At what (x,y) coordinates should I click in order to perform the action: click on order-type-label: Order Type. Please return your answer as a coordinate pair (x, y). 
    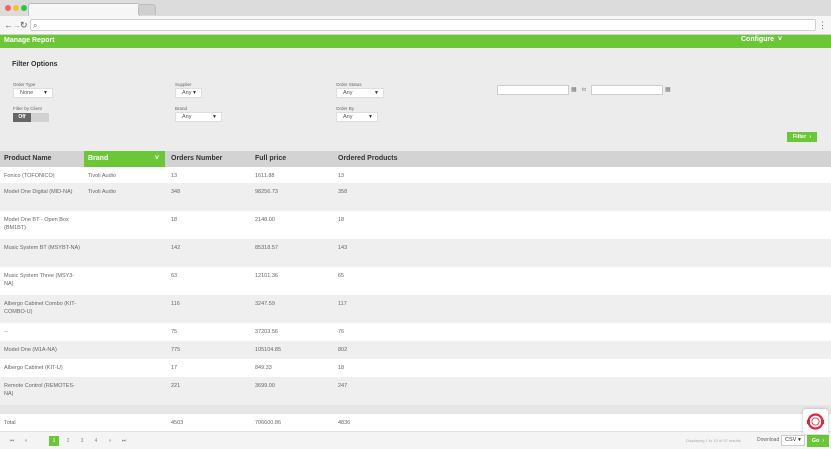
    Looking at the image, I should click on (24, 84).